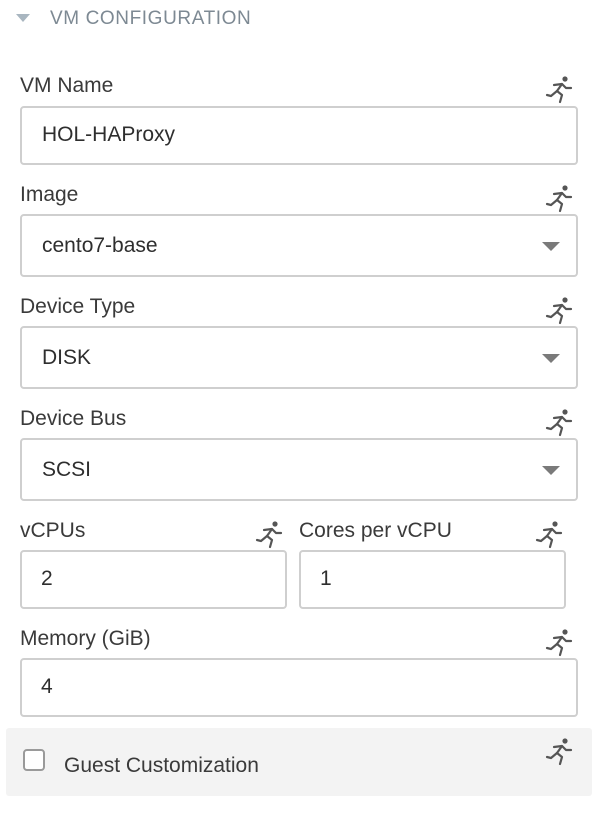 The height and width of the screenshot is (826, 598). Describe the element at coordinates (299, 687) in the screenshot. I see `memory-input: 4` at that location.